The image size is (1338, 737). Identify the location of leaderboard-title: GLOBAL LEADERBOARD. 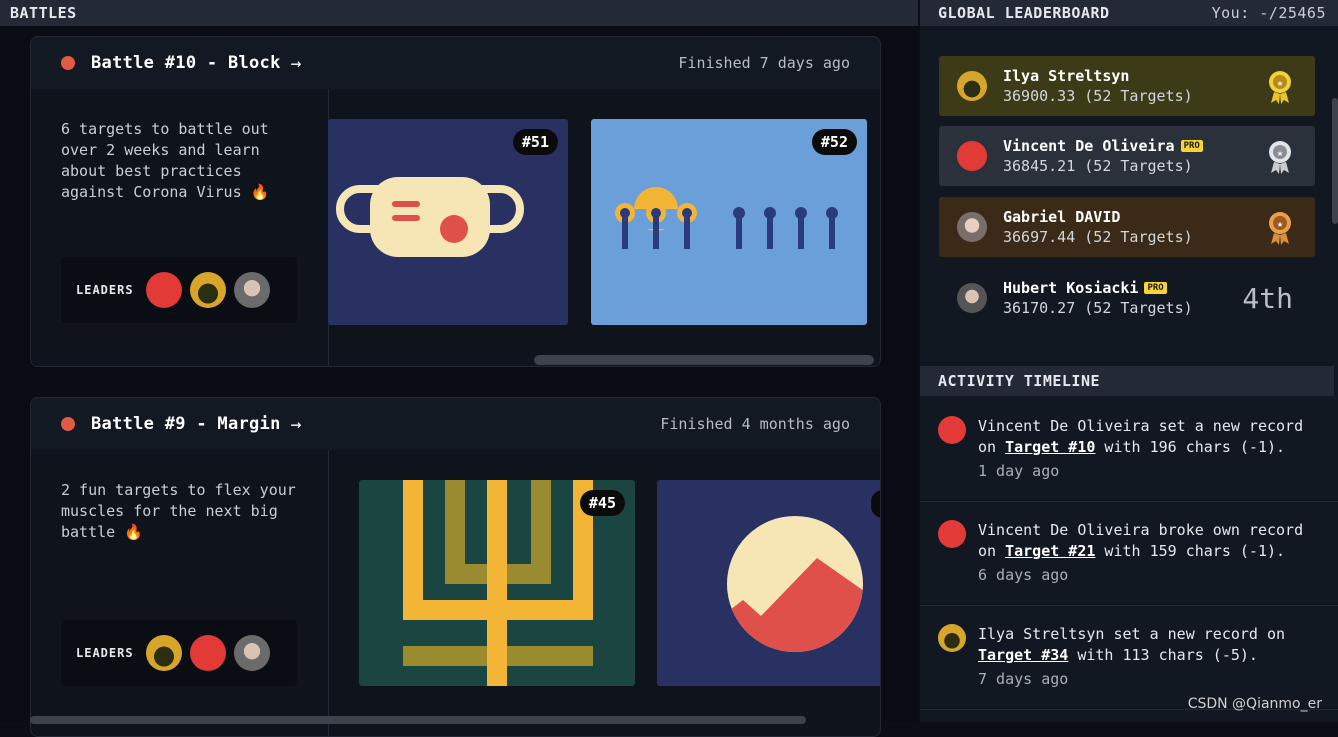
(1024, 13).